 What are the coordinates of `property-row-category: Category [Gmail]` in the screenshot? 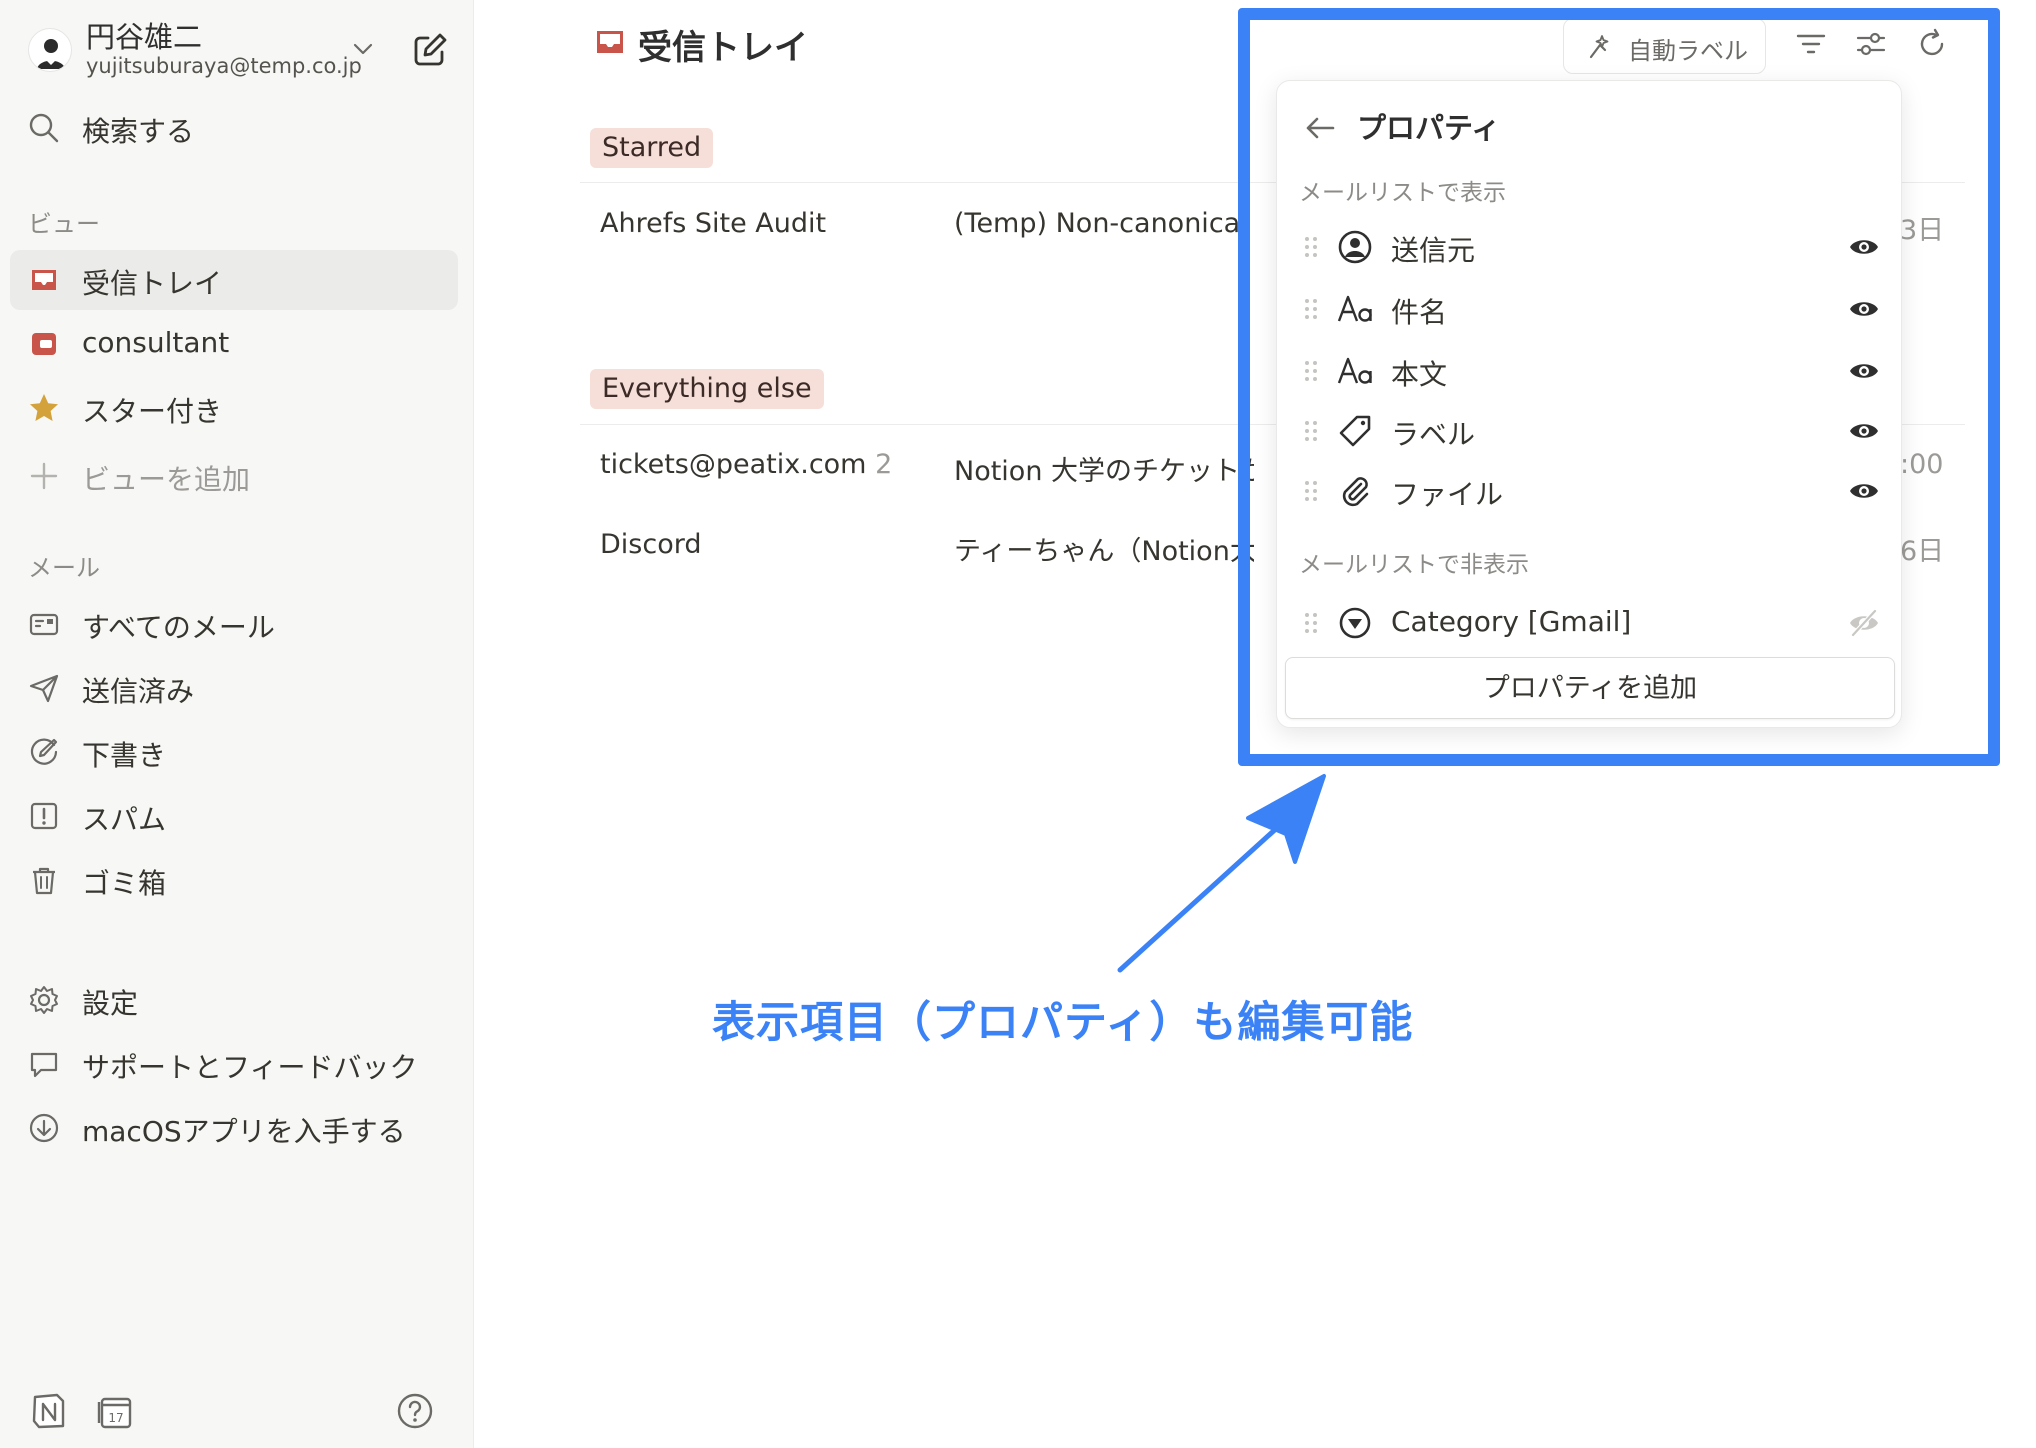 It's located at (1589, 623).